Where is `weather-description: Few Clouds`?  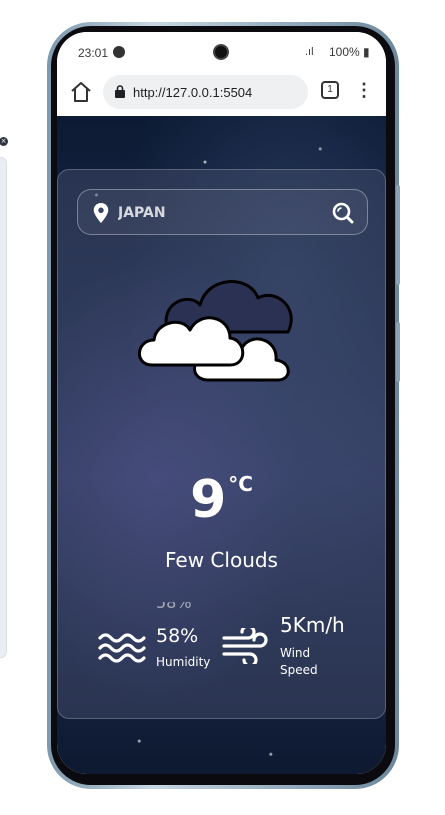
weather-description: Few Clouds is located at coordinates (221, 560).